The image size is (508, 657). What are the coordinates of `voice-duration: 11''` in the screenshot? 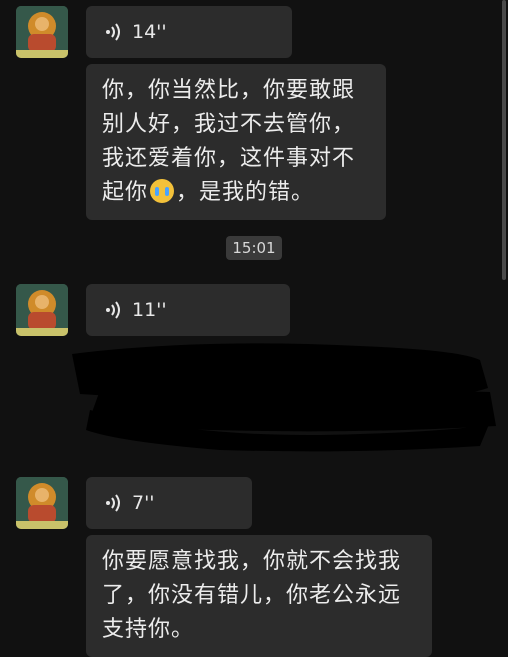 It's located at (149, 310).